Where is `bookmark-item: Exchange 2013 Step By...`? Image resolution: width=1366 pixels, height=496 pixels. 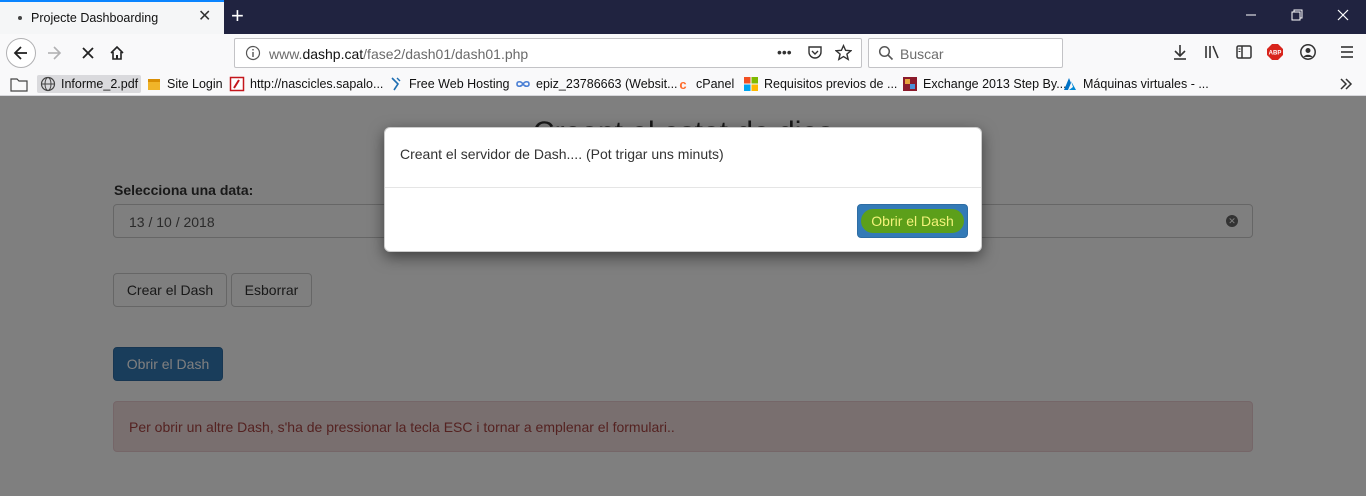
bookmark-item: Exchange 2013 Step By... is located at coordinates (984, 84).